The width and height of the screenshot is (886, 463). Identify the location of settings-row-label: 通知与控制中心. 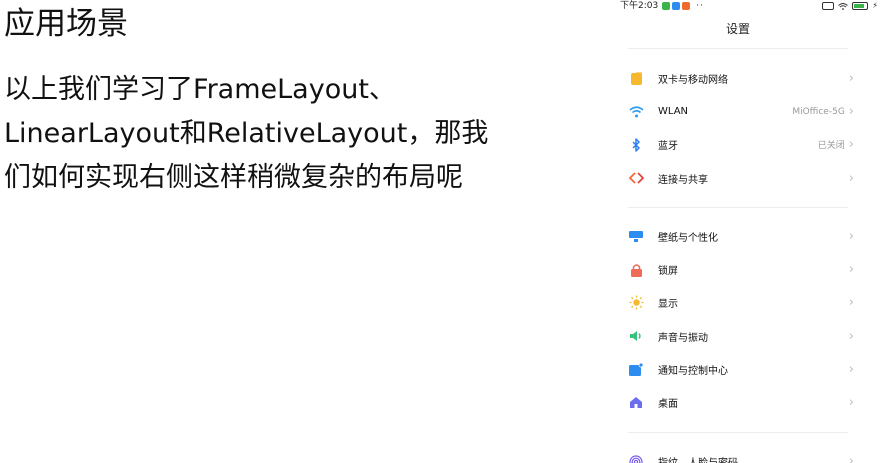
(693, 371).